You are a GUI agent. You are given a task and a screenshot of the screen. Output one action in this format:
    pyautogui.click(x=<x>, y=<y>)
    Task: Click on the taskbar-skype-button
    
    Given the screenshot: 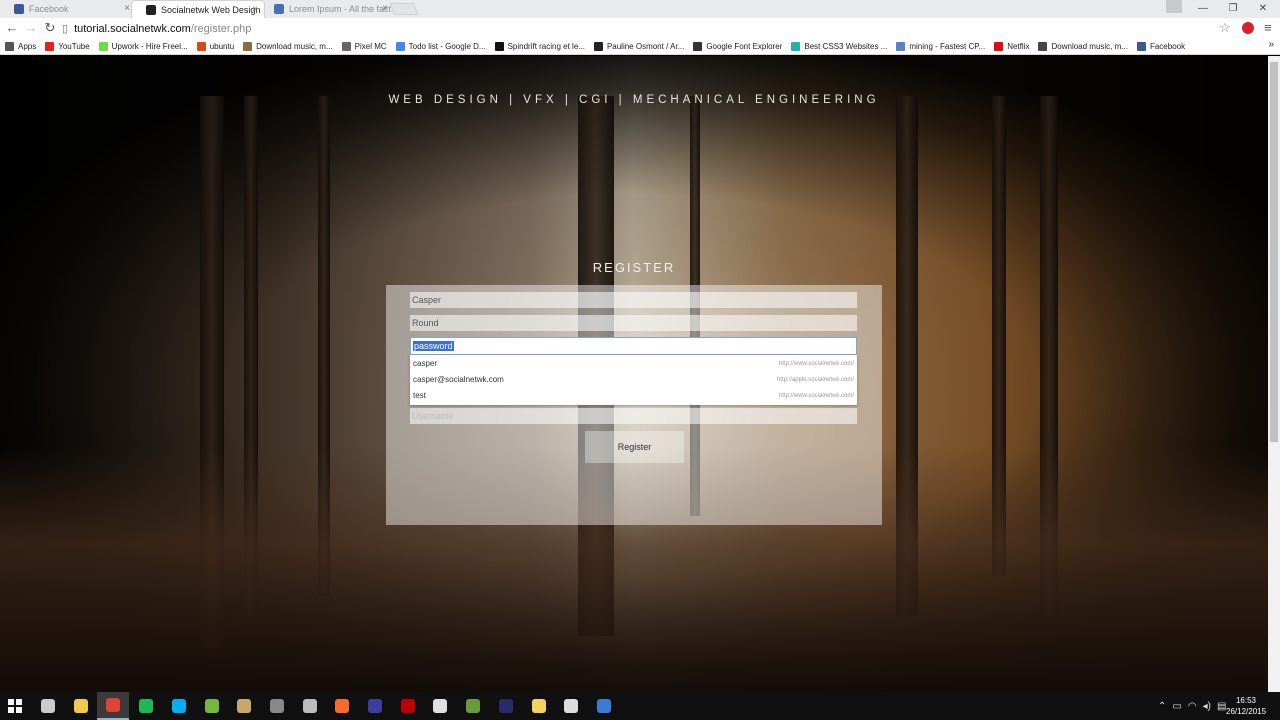 What is the action you would take?
    pyautogui.click(x=179, y=706)
    